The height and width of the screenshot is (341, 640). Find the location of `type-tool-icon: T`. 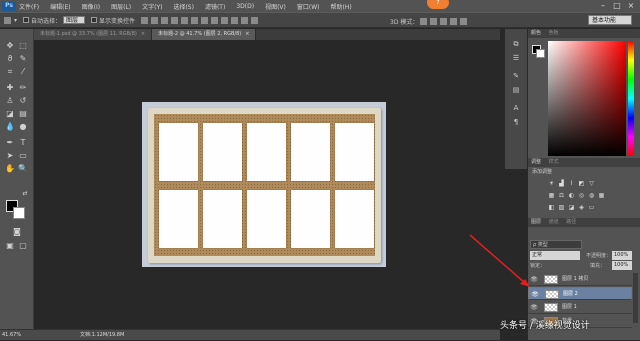

type-tool-icon: T is located at coordinates (23, 143).